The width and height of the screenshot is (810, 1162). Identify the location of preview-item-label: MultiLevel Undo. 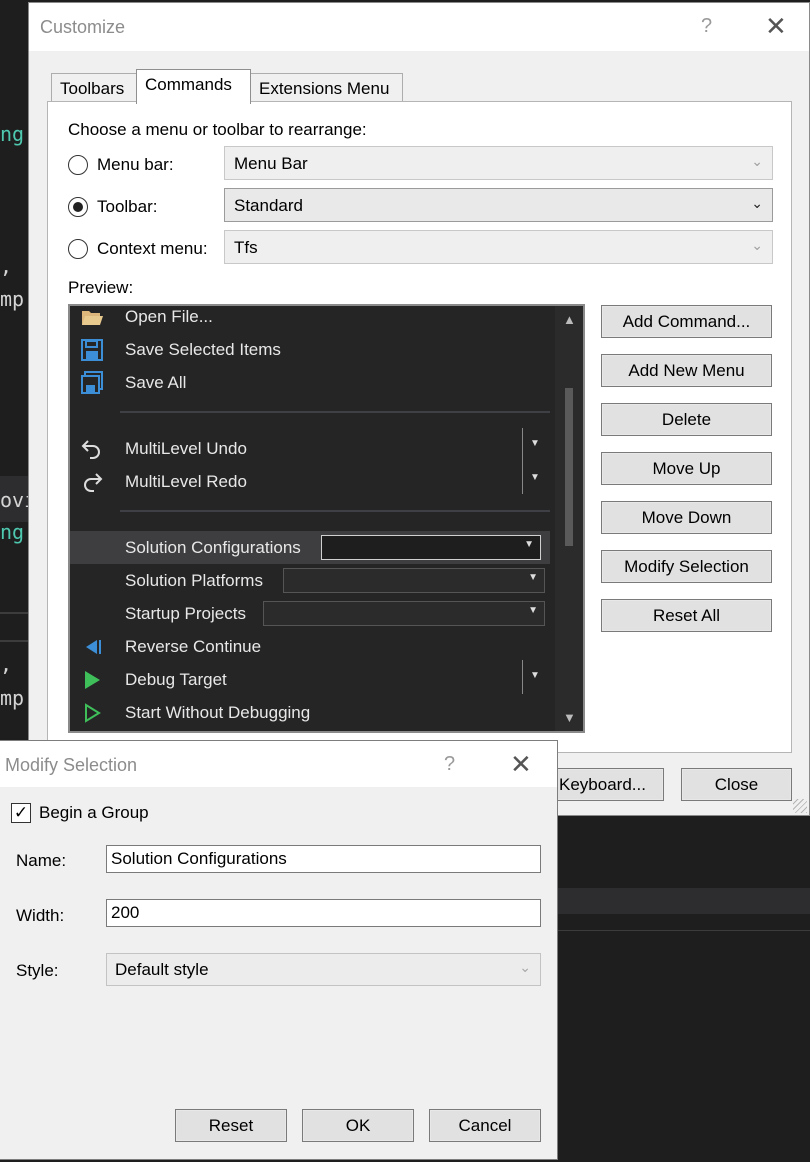
(186, 448).